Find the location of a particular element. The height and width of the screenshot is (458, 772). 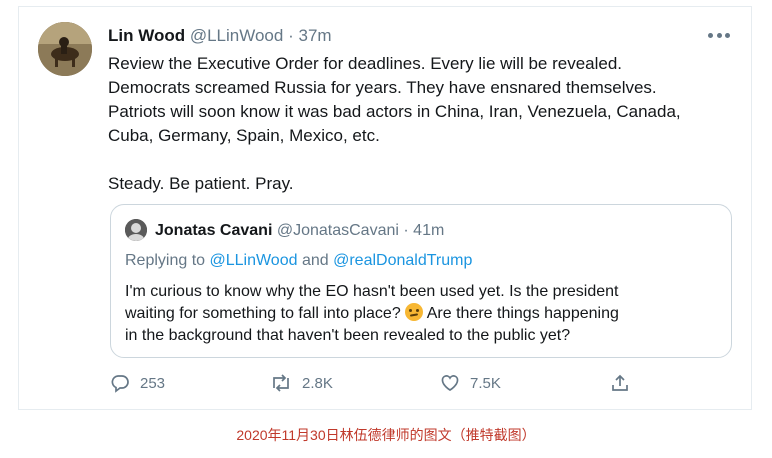

reply-button: 253 is located at coordinates (137, 383).